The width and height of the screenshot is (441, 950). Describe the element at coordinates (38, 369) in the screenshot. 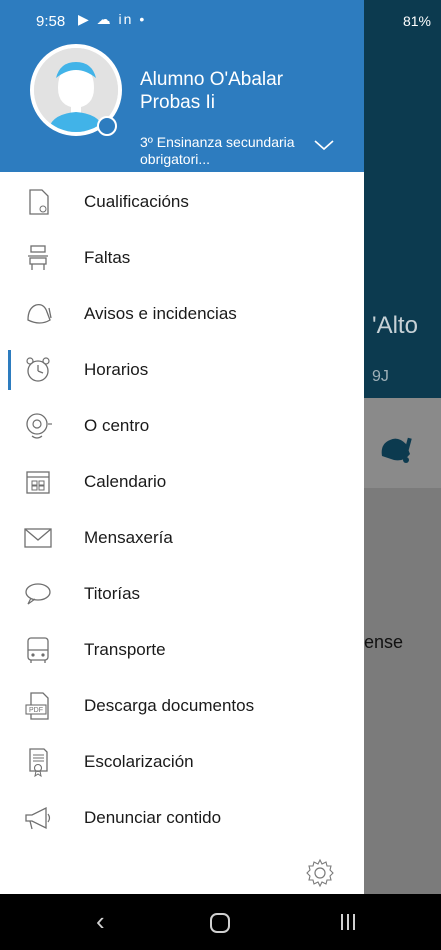

I see `alarm-clock-icon` at that location.